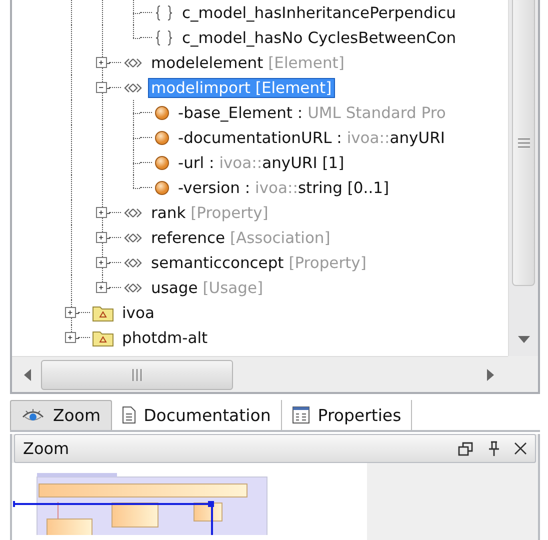 The height and width of the screenshot is (540, 548). What do you see at coordinates (319, 13) in the screenshot?
I see `tree-item: c_model_hasInheritancePerpendicu` at bounding box center [319, 13].